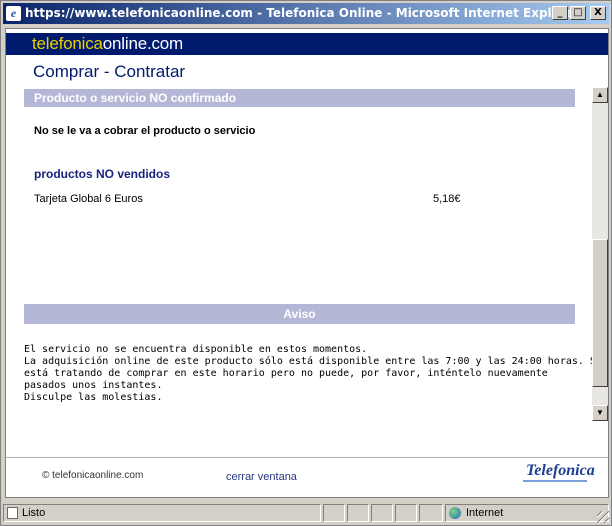  I want to click on product-price: 5,18€, so click(447, 199).